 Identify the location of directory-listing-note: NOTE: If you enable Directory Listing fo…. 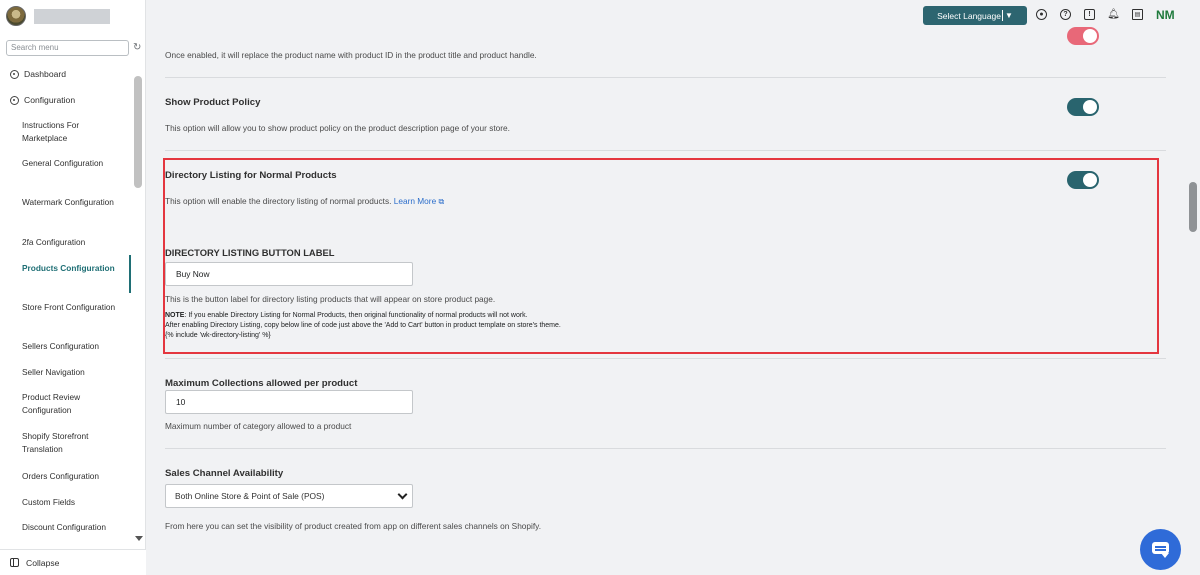
(363, 326).